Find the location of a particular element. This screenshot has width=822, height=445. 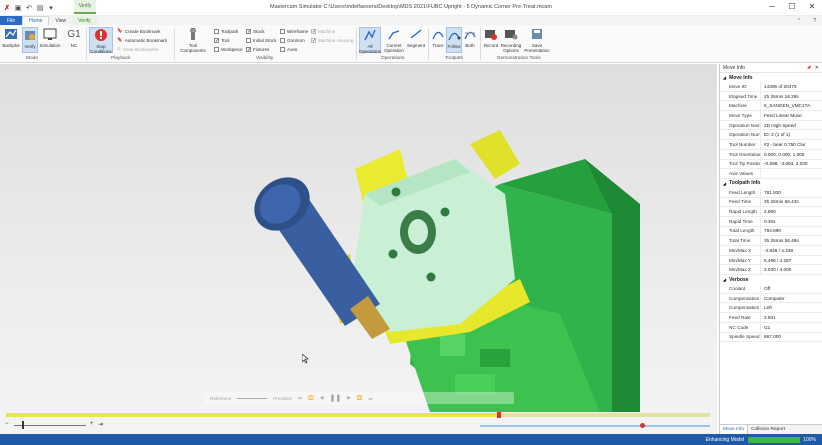

stock-checkbox: ✓ Stock is located at coordinates (255, 32).